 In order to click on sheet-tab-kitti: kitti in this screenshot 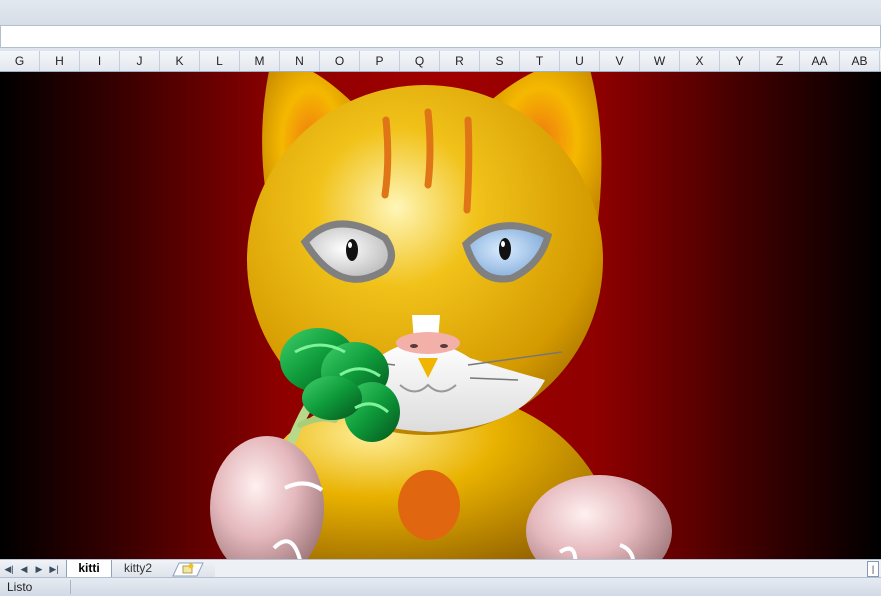, I will do `click(89, 568)`.